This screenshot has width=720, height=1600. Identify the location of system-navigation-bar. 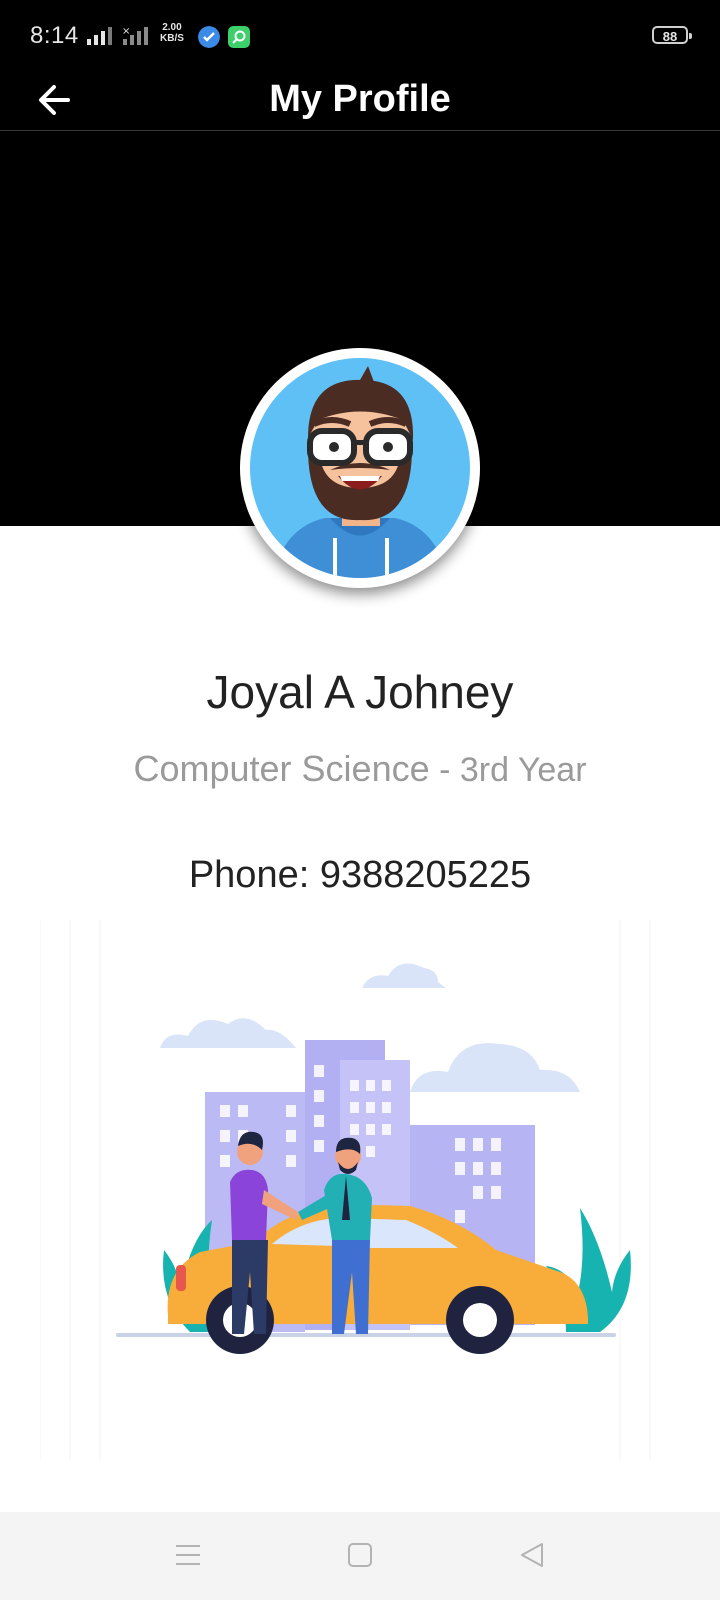
(360, 1556).